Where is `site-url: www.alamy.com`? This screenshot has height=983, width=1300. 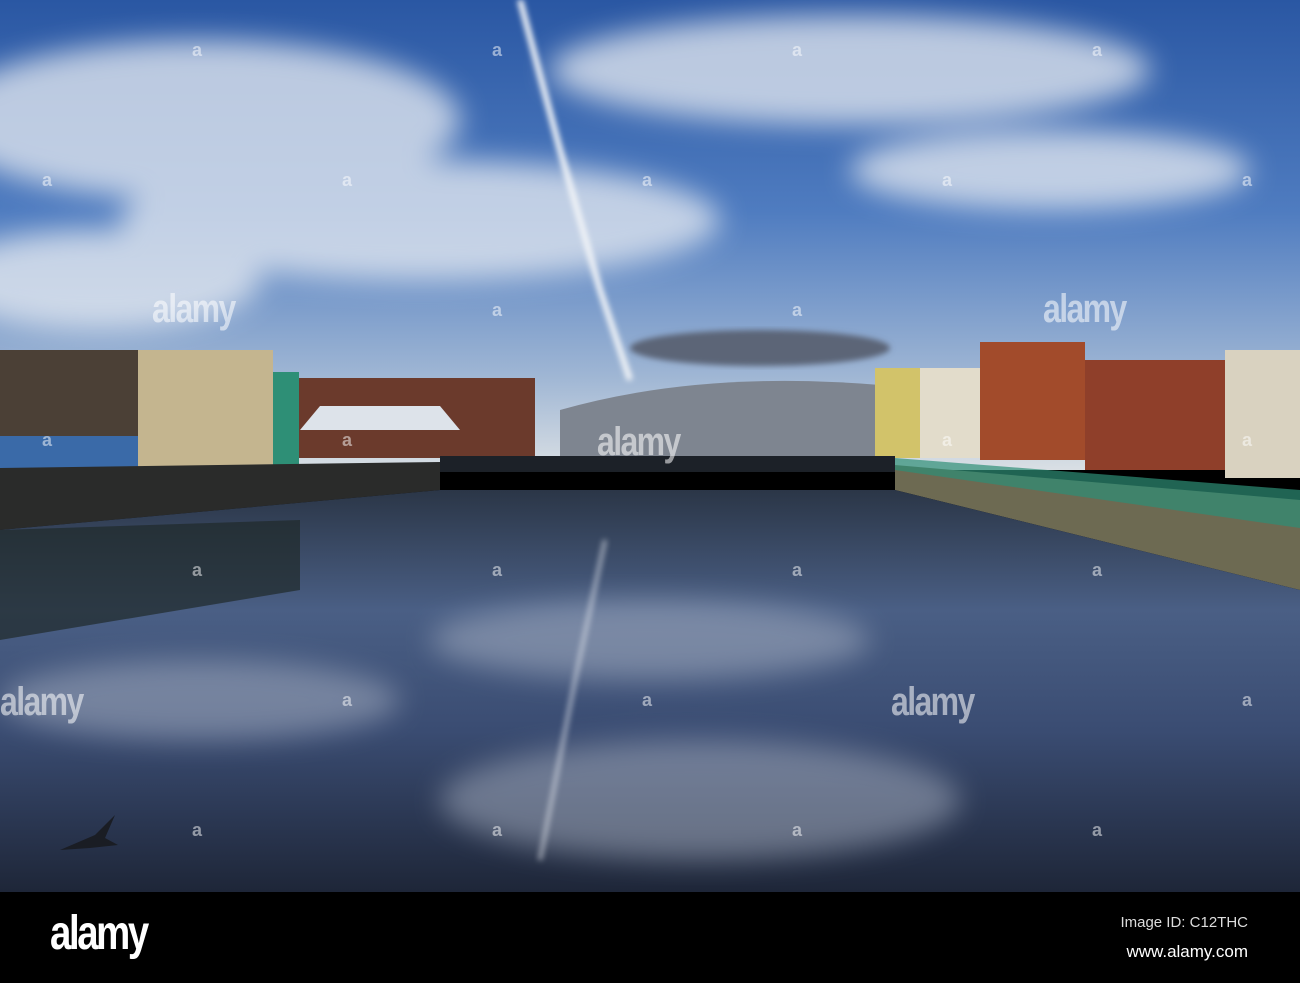
site-url: www.alamy.com is located at coordinates (1187, 951).